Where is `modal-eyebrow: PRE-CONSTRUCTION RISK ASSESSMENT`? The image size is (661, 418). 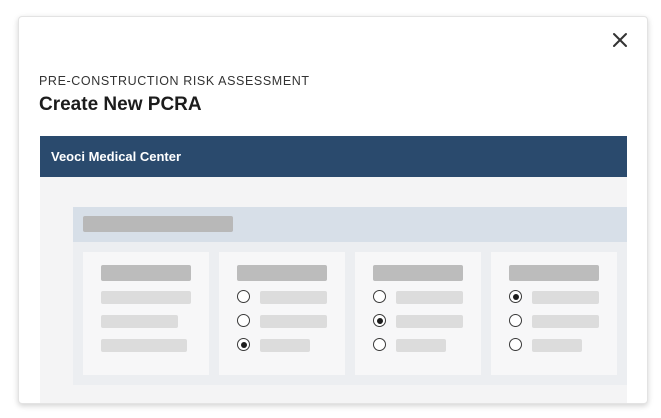 modal-eyebrow: PRE-CONSTRUCTION RISK ASSESSMENT is located at coordinates (174, 81).